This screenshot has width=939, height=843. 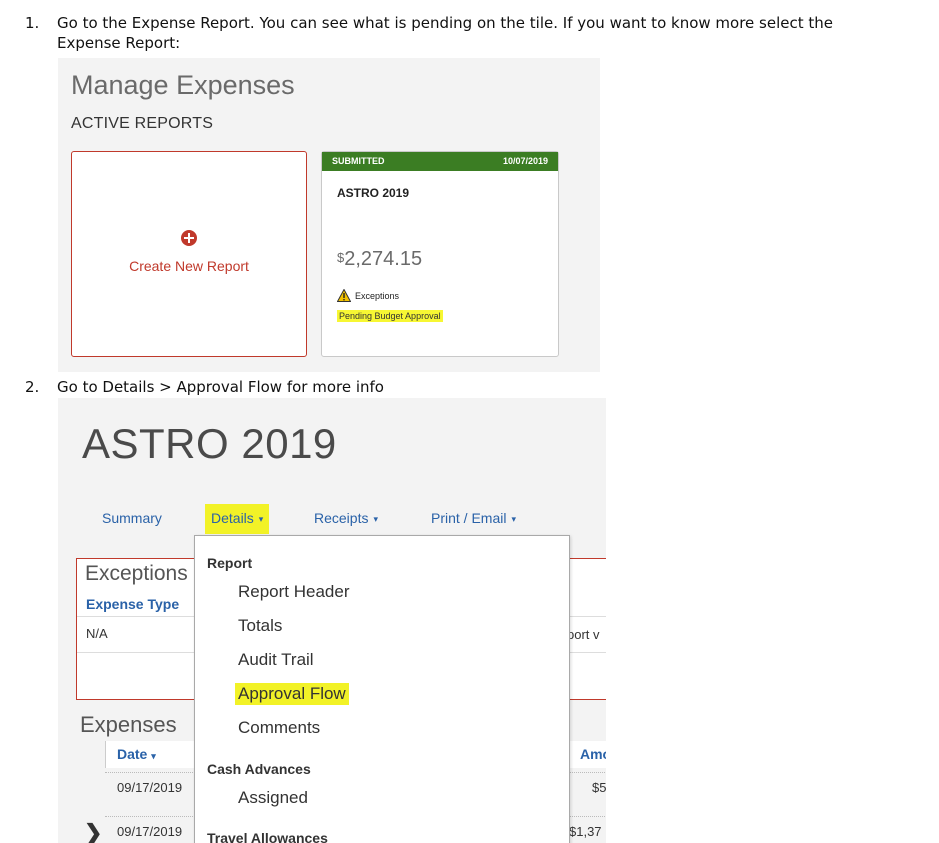 I want to click on exceptions-label: Exceptions, so click(x=377, y=296).